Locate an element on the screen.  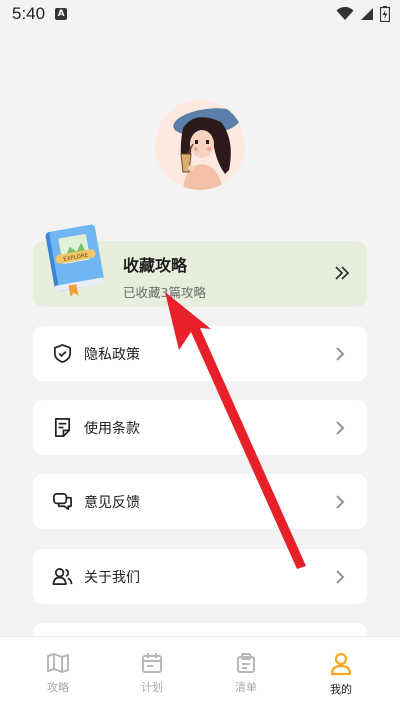
avatar-illustration is located at coordinates (200, 145).